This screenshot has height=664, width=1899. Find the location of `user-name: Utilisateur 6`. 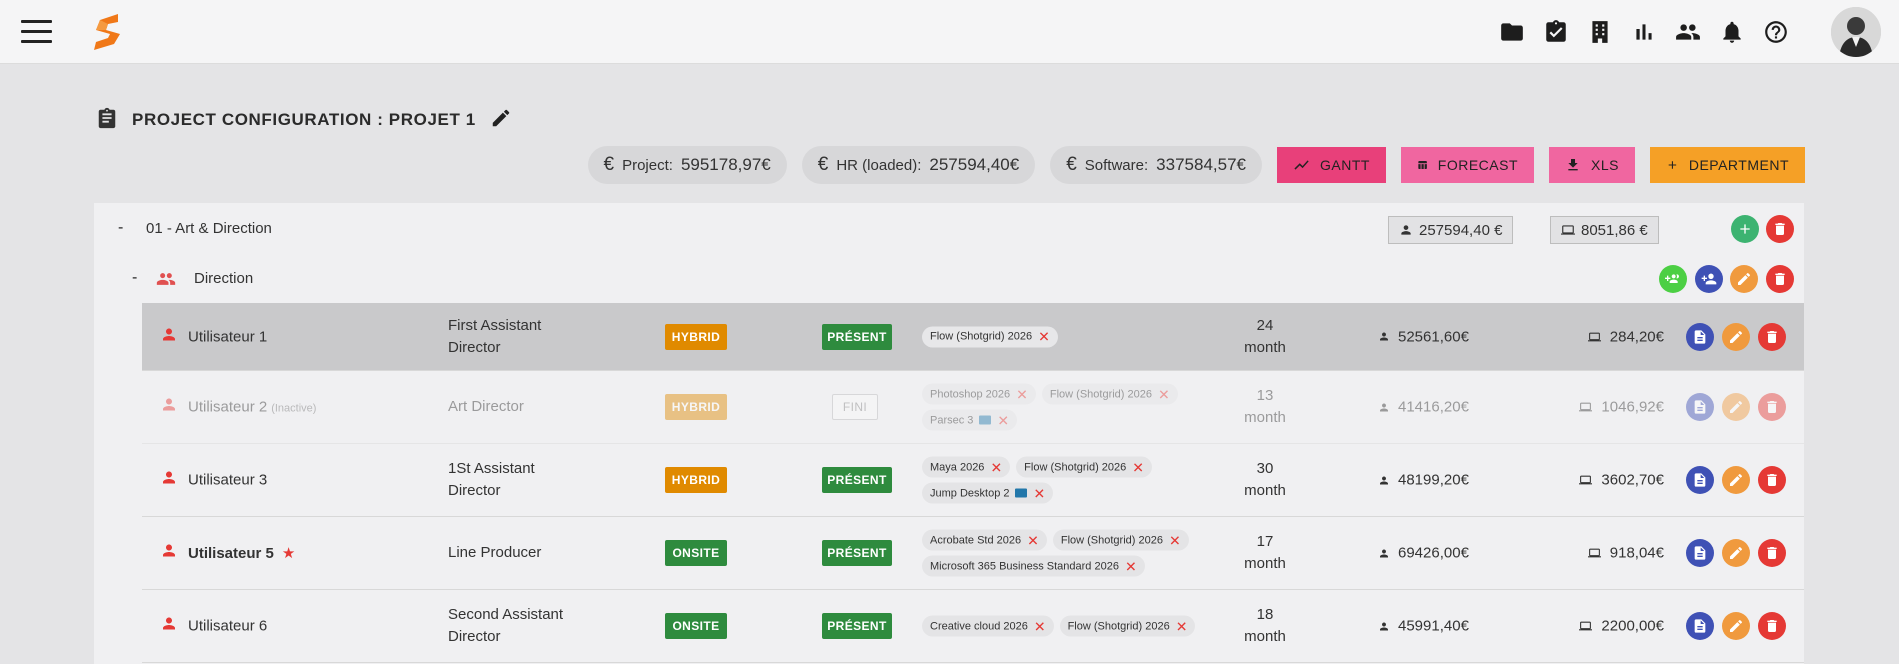

user-name: Utilisateur 6 is located at coordinates (229, 626).